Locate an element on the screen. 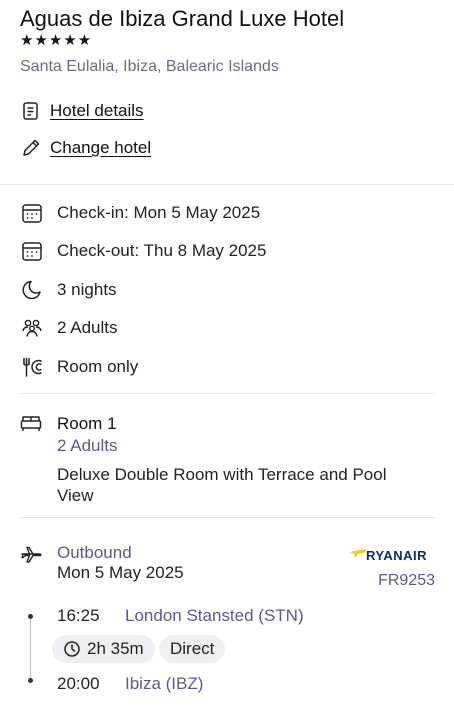 The image size is (454, 709). airline-logo: RYANAIR is located at coordinates (388, 555).